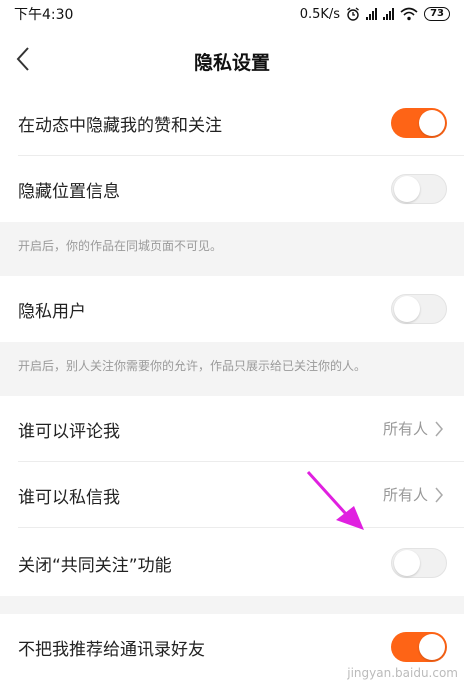 Image resolution: width=464 pixels, height=686 pixels. Describe the element at coordinates (419, 647) in the screenshot. I see `contacts-recommend-toggle` at that location.